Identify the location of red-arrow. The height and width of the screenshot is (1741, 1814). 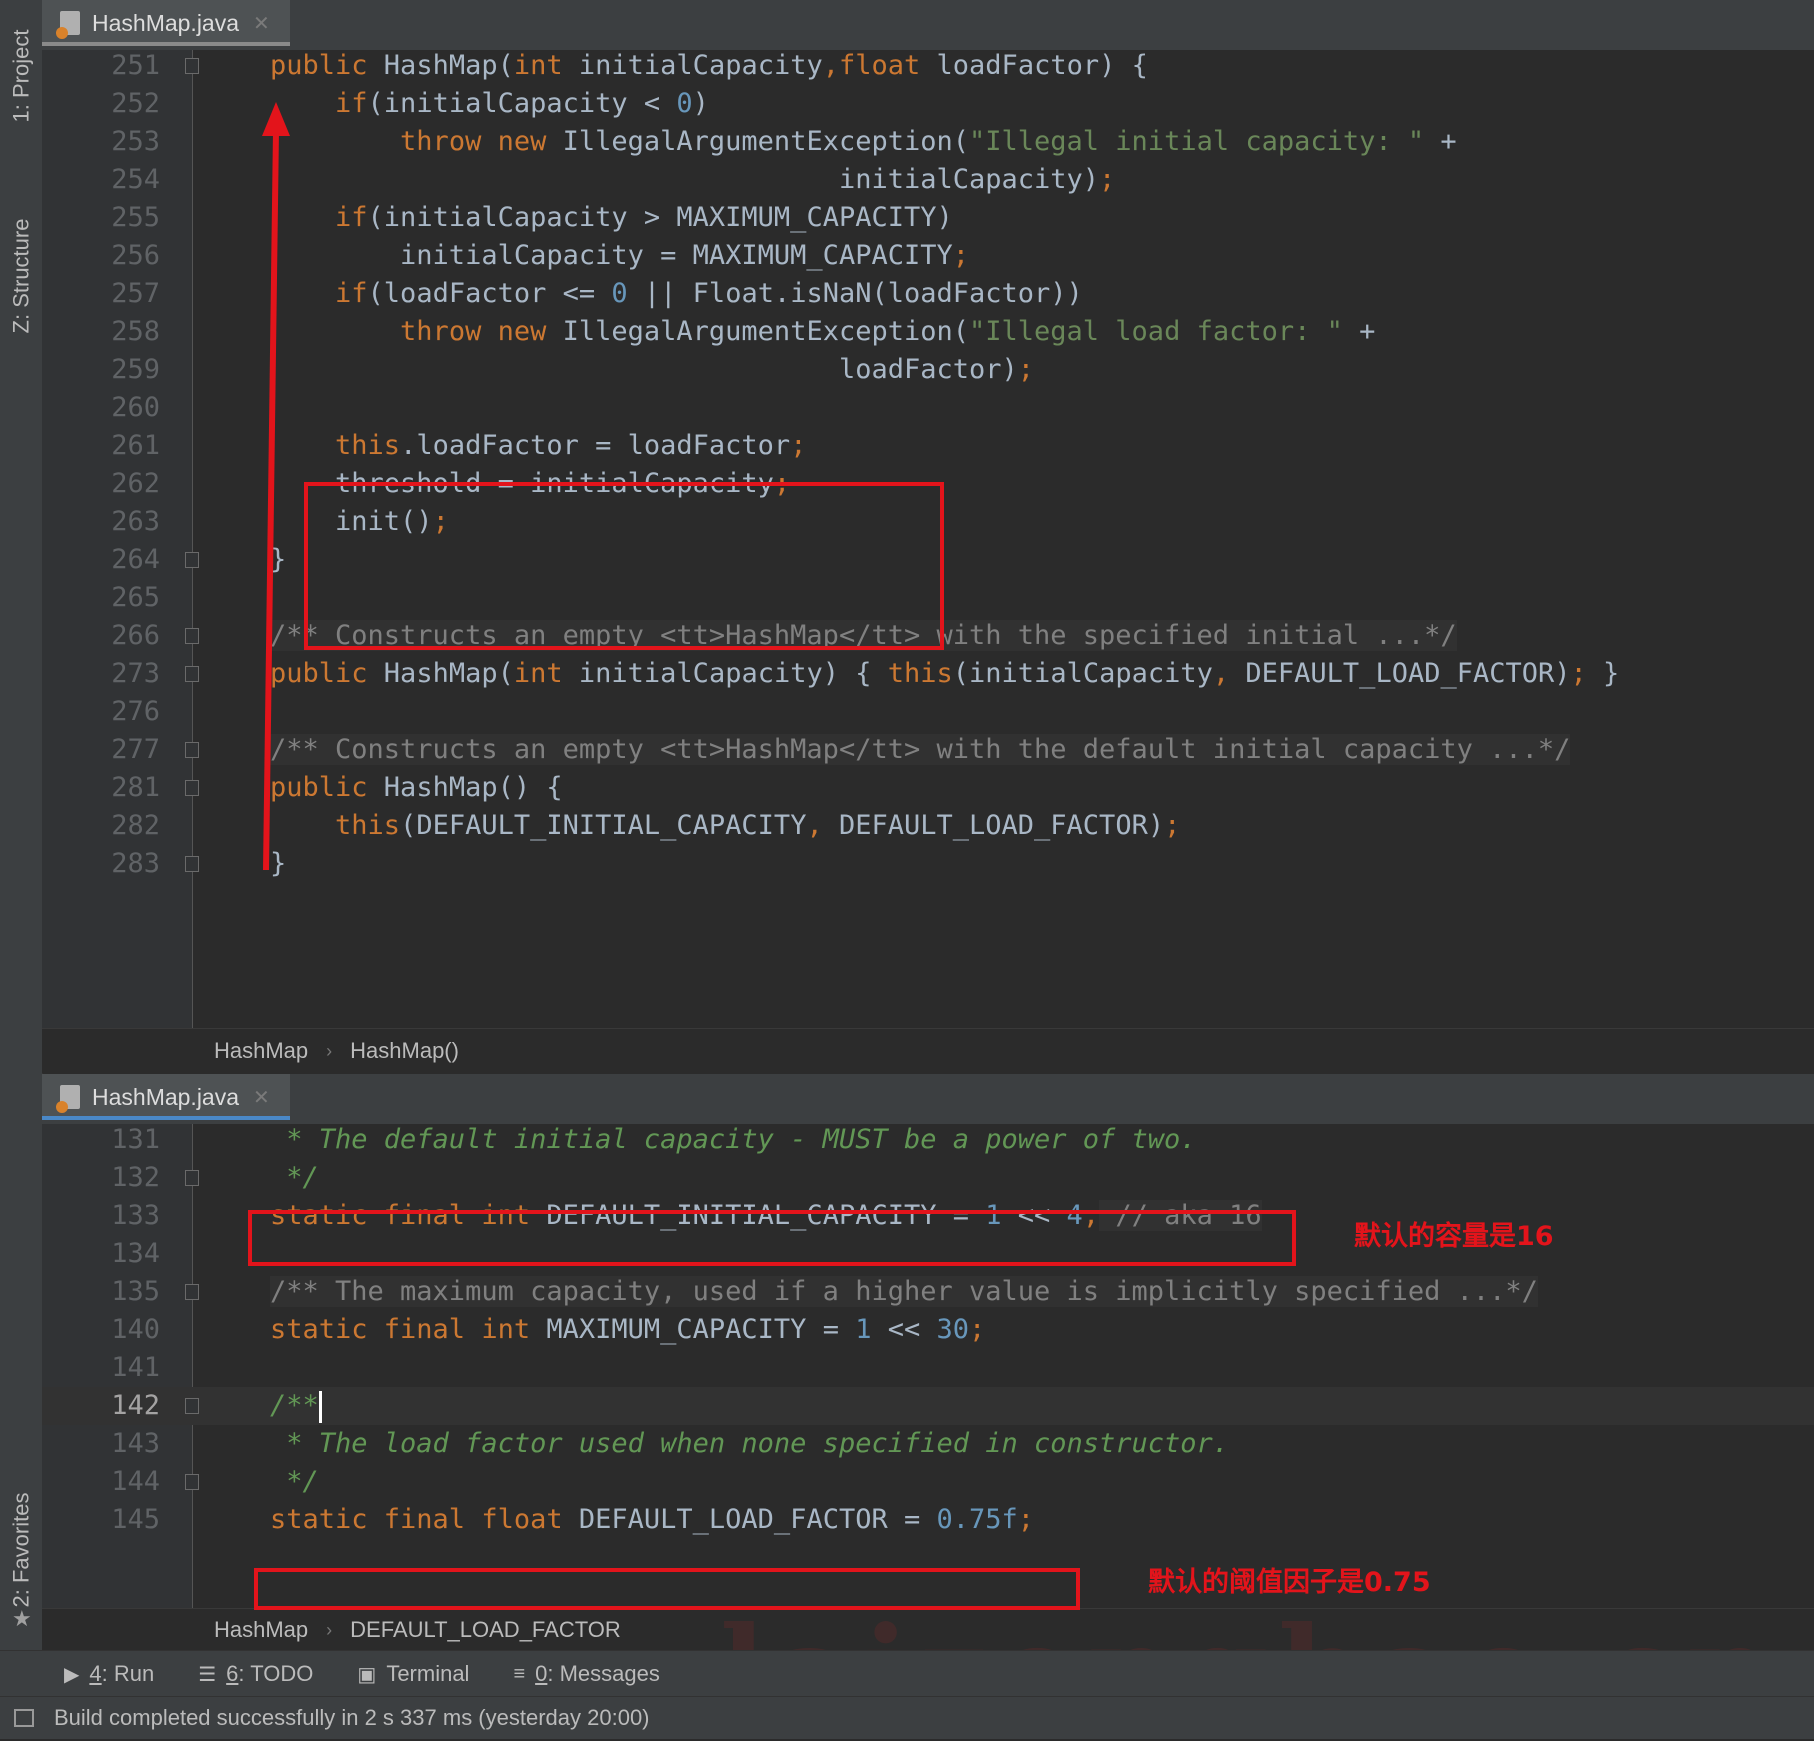
(276, 486).